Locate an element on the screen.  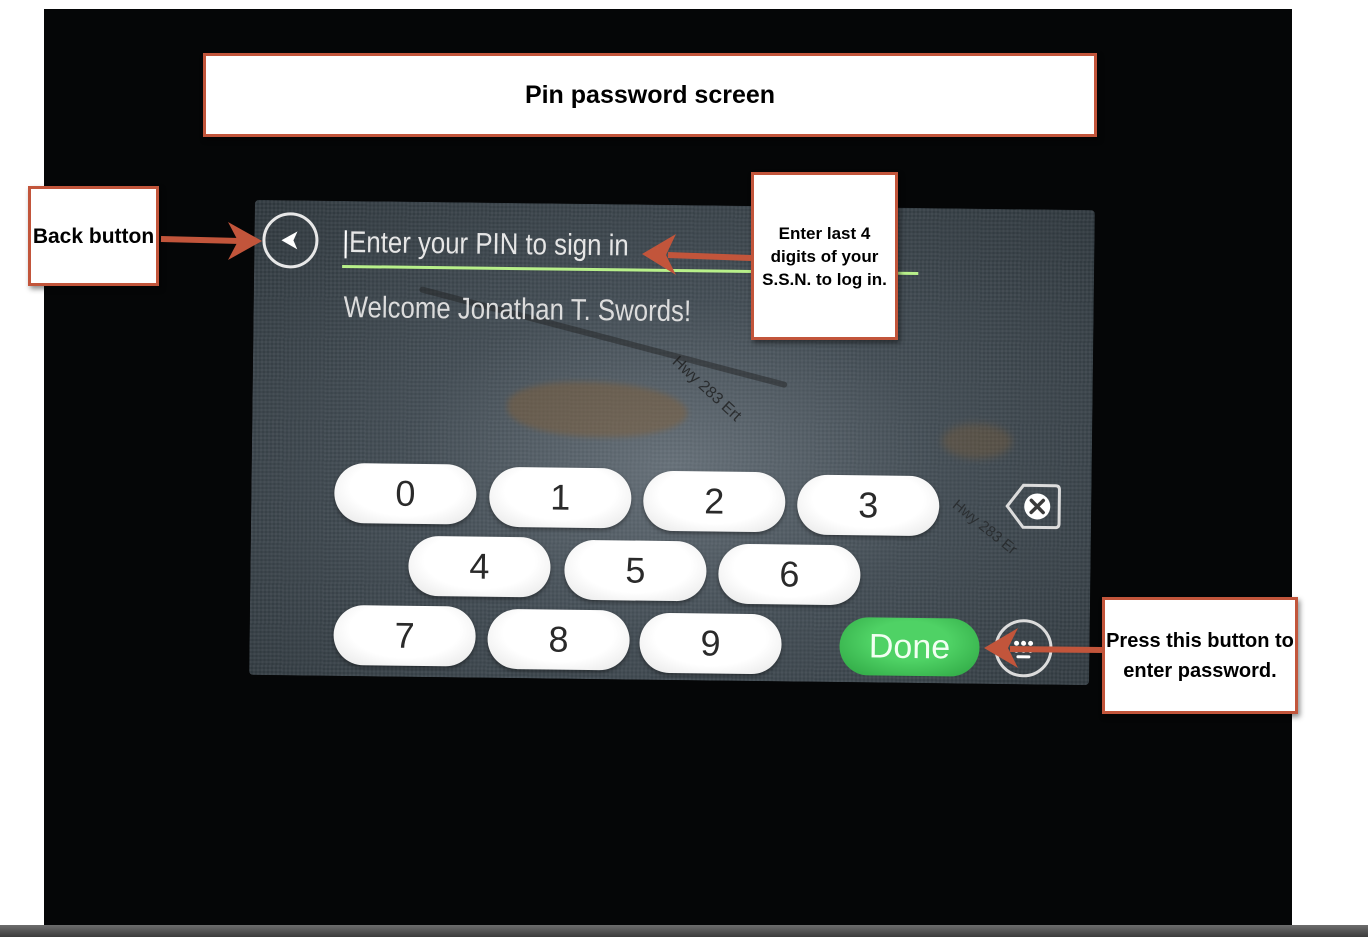
key-4: 4 is located at coordinates (479, 566).